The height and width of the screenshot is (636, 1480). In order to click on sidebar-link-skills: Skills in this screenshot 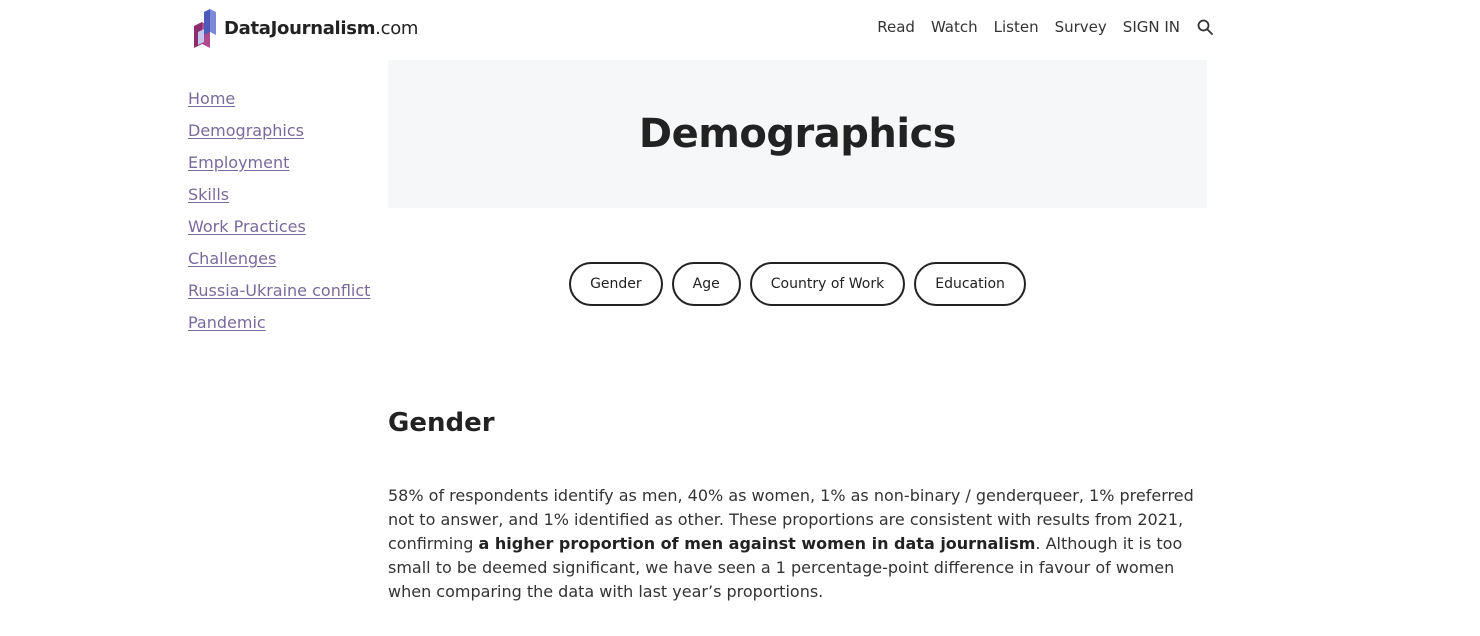, I will do `click(208, 194)`.